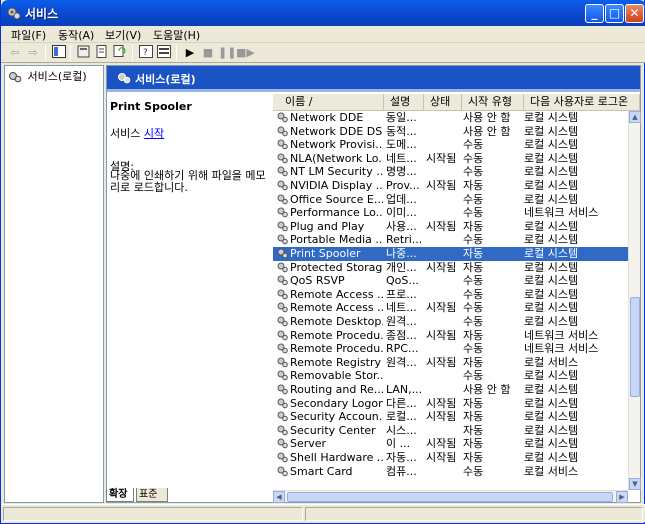 The image size is (645, 524). I want to click on export-icon, so click(102, 53).